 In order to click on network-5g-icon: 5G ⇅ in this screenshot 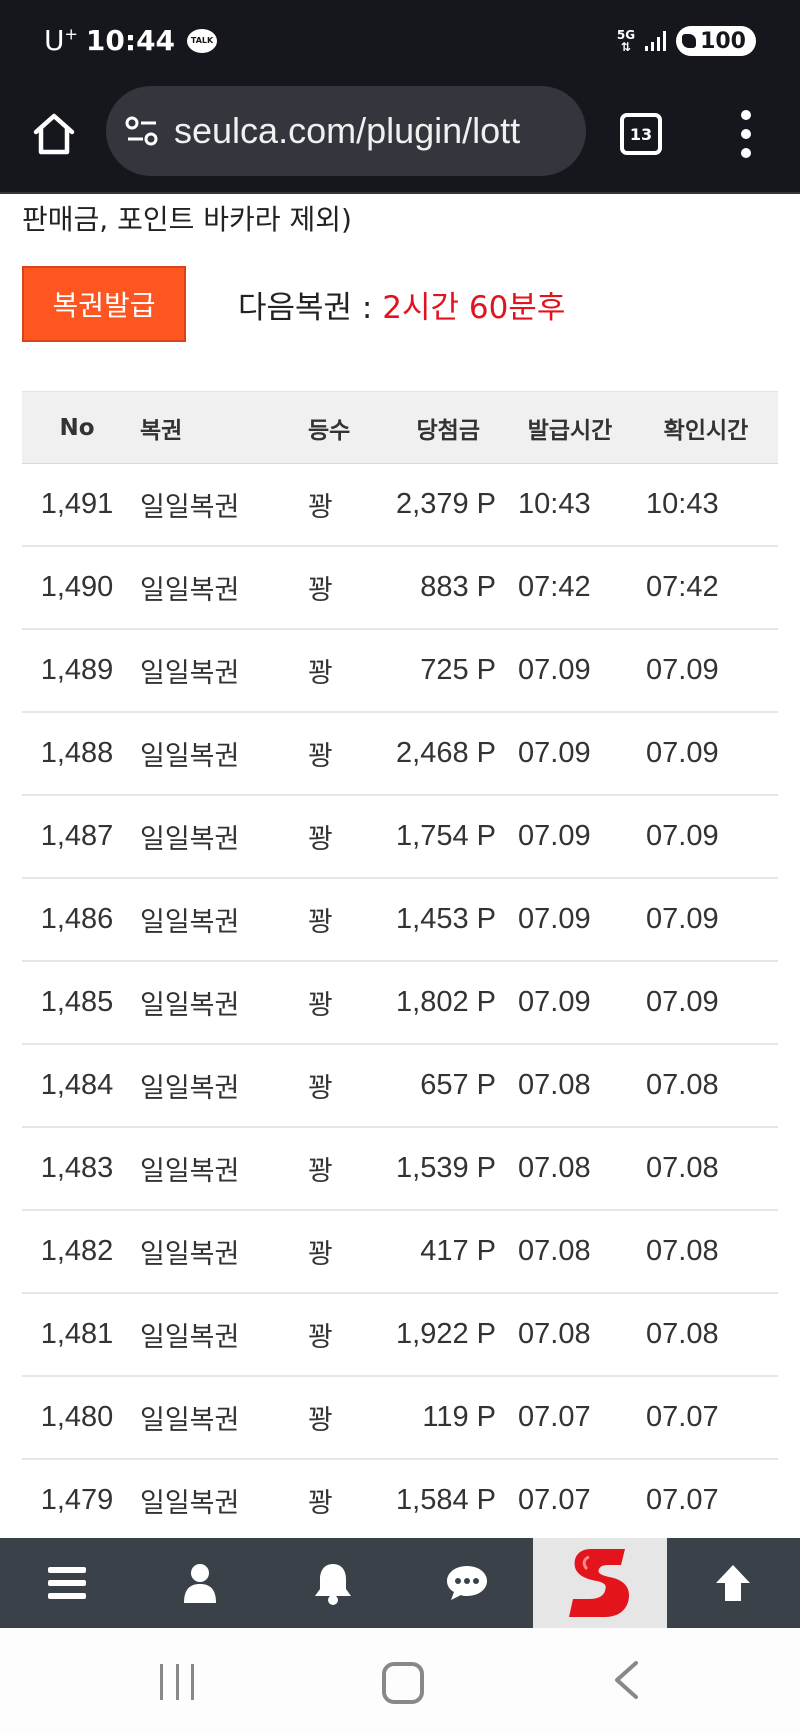, I will do `click(626, 41)`.